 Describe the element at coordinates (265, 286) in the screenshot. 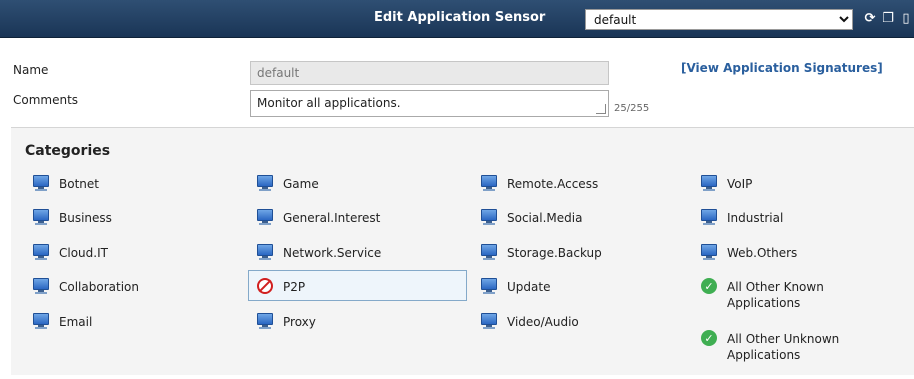

I see `block-icon` at that location.